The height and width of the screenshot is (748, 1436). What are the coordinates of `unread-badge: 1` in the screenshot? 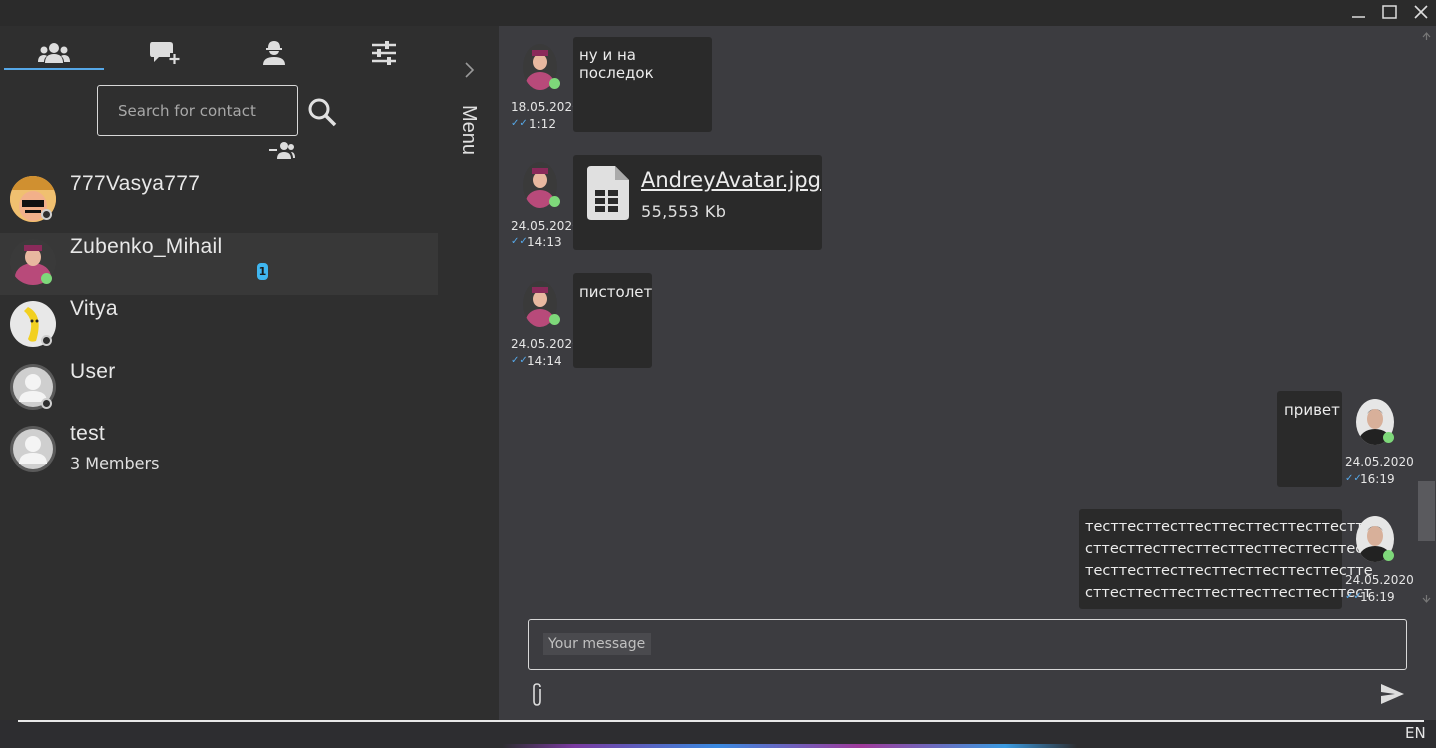 It's located at (262, 271).